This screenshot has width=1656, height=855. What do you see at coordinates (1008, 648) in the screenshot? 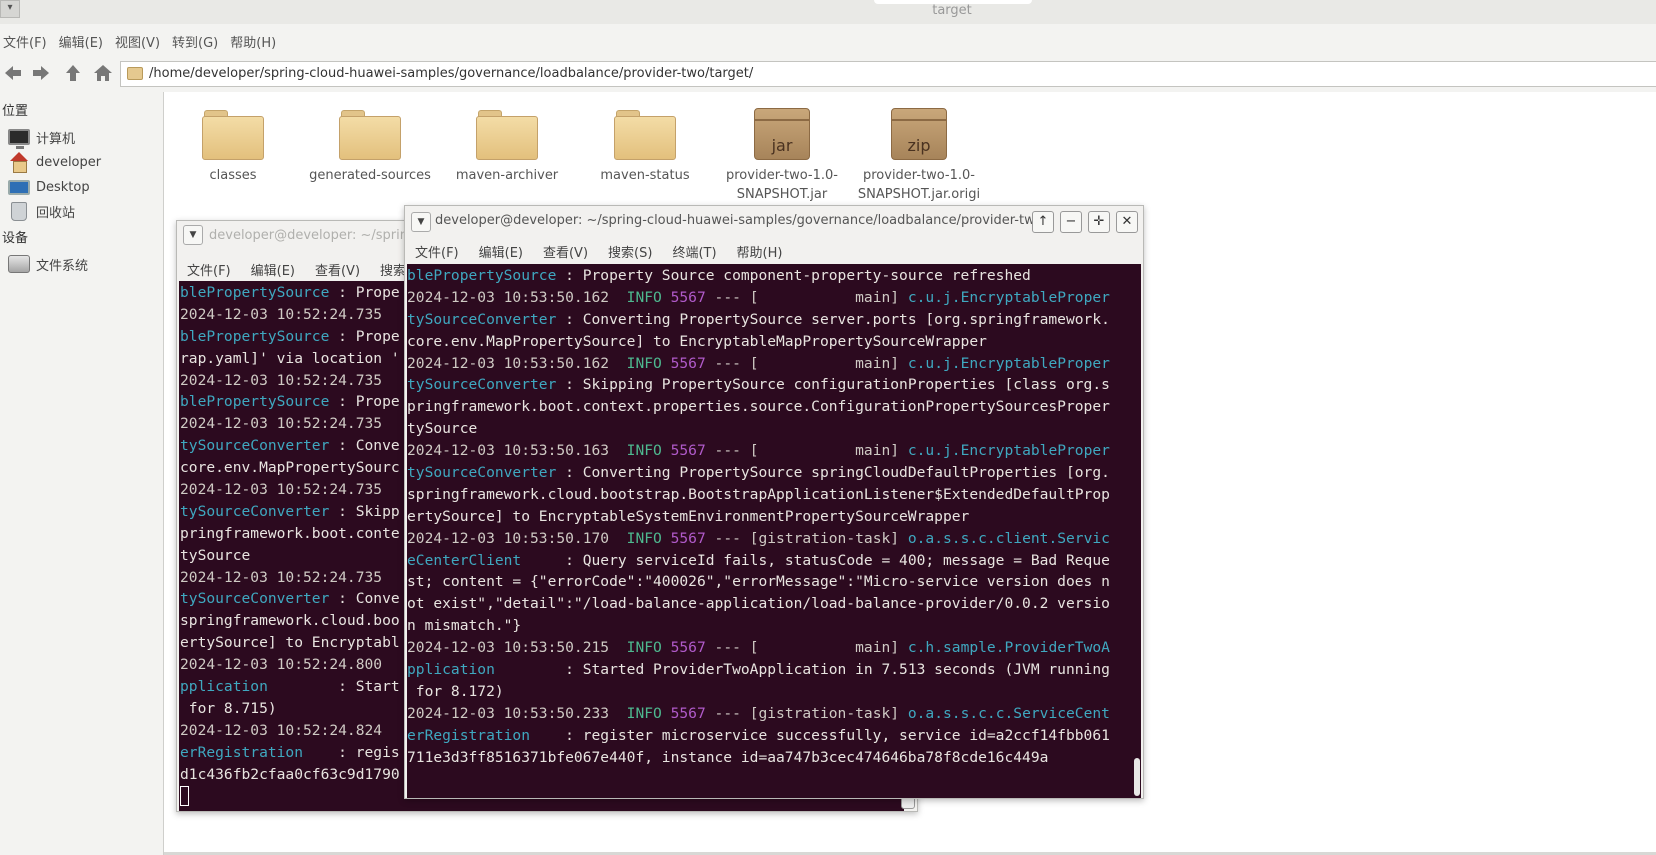
I see `log-logger: c.h.sample.ProviderTwoA` at bounding box center [1008, 648].